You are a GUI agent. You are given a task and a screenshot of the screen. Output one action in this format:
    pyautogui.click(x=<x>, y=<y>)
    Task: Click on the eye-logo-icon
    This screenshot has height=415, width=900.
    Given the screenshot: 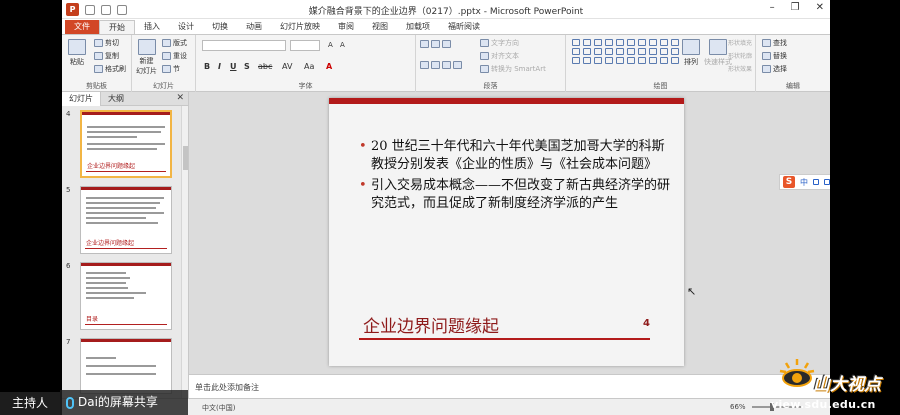 What is the action you would take?
    pyautogui.click(x=797, y=373)
    